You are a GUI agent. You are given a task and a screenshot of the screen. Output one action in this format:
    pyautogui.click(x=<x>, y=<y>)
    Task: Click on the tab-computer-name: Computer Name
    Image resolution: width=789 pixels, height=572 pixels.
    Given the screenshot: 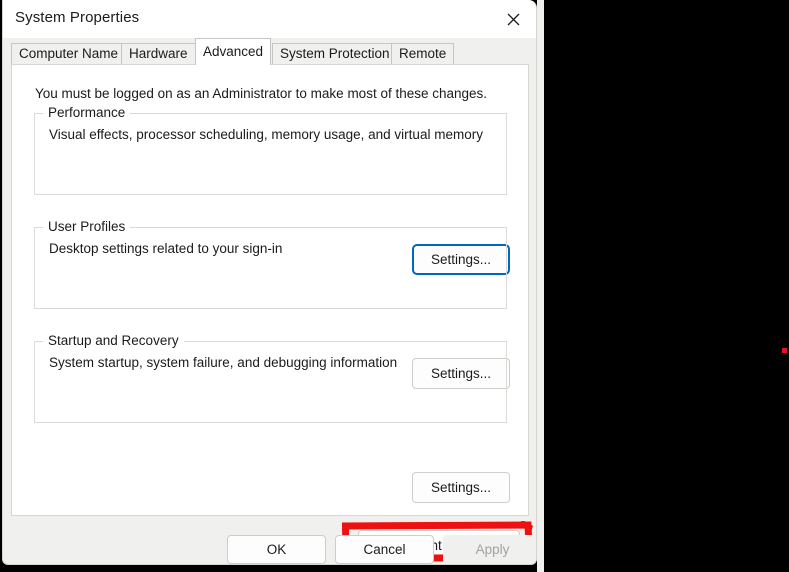 What is the action you would take?
    pyautogui.click(x=69, y=53)
    